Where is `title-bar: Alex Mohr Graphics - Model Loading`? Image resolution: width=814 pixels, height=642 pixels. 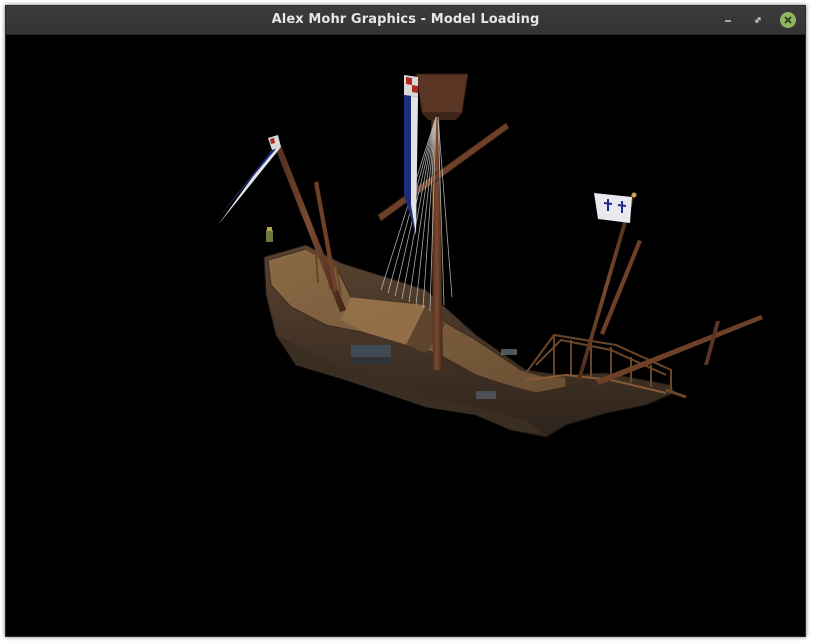
title-bar: Alex Mohr Graphics - Model Loading is located at coordinates (405, 20).